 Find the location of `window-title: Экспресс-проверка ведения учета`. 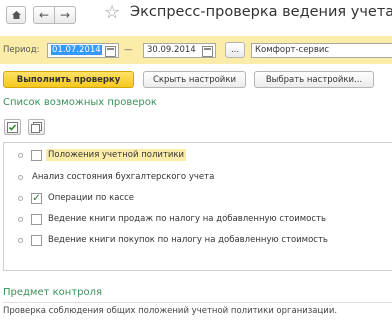

window-title: Экспресс-проверка ведения учета is located at coordinates (261, 12).